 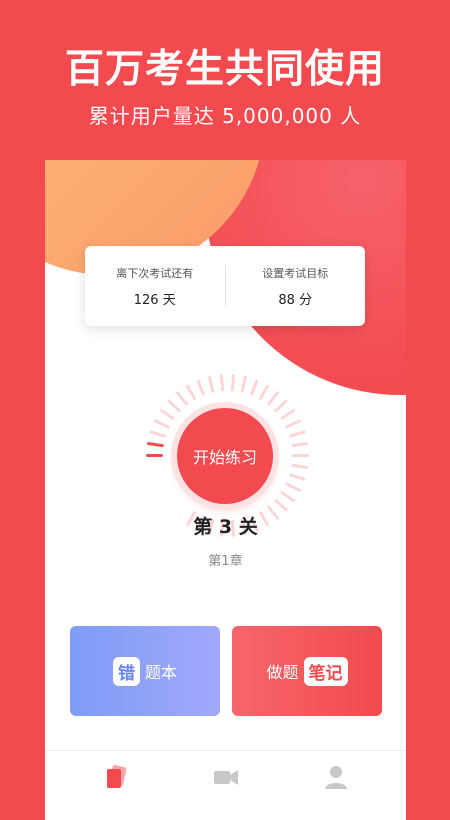 I want to click on promo-title: 百万考生共同使用, so click(x=224, y=69).